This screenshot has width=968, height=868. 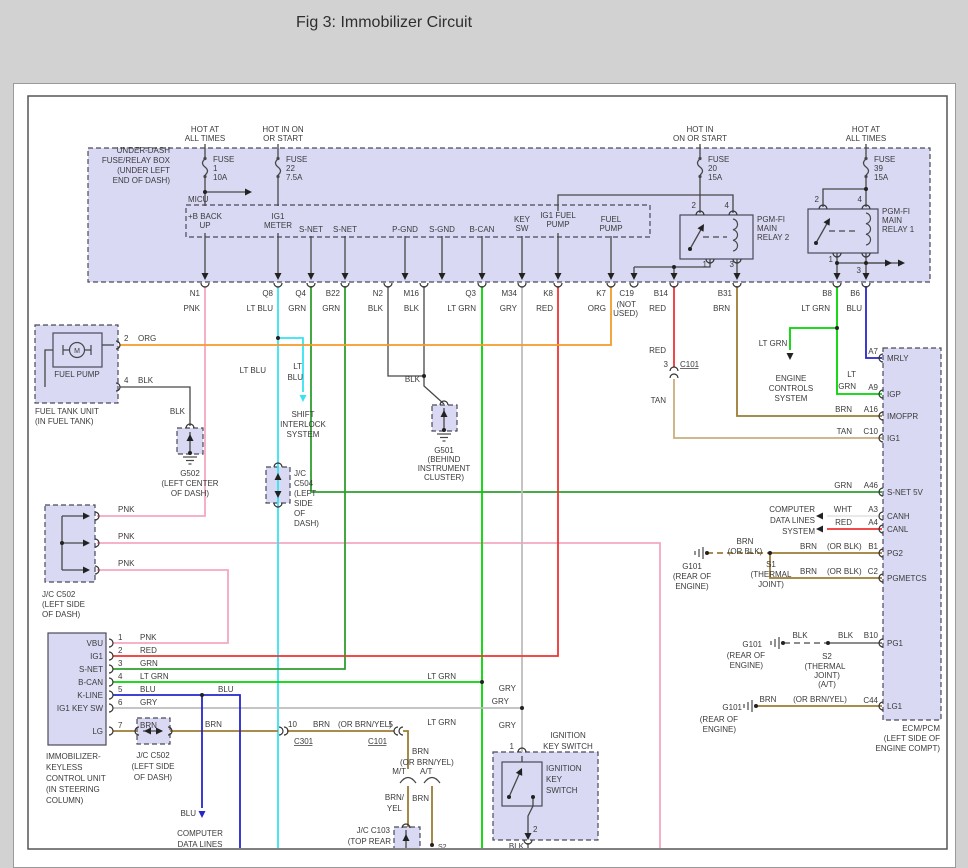 What do you see at coordinates (126, 338) in the screenshot?
I see `label: 2` at bounding box center [126, 338].